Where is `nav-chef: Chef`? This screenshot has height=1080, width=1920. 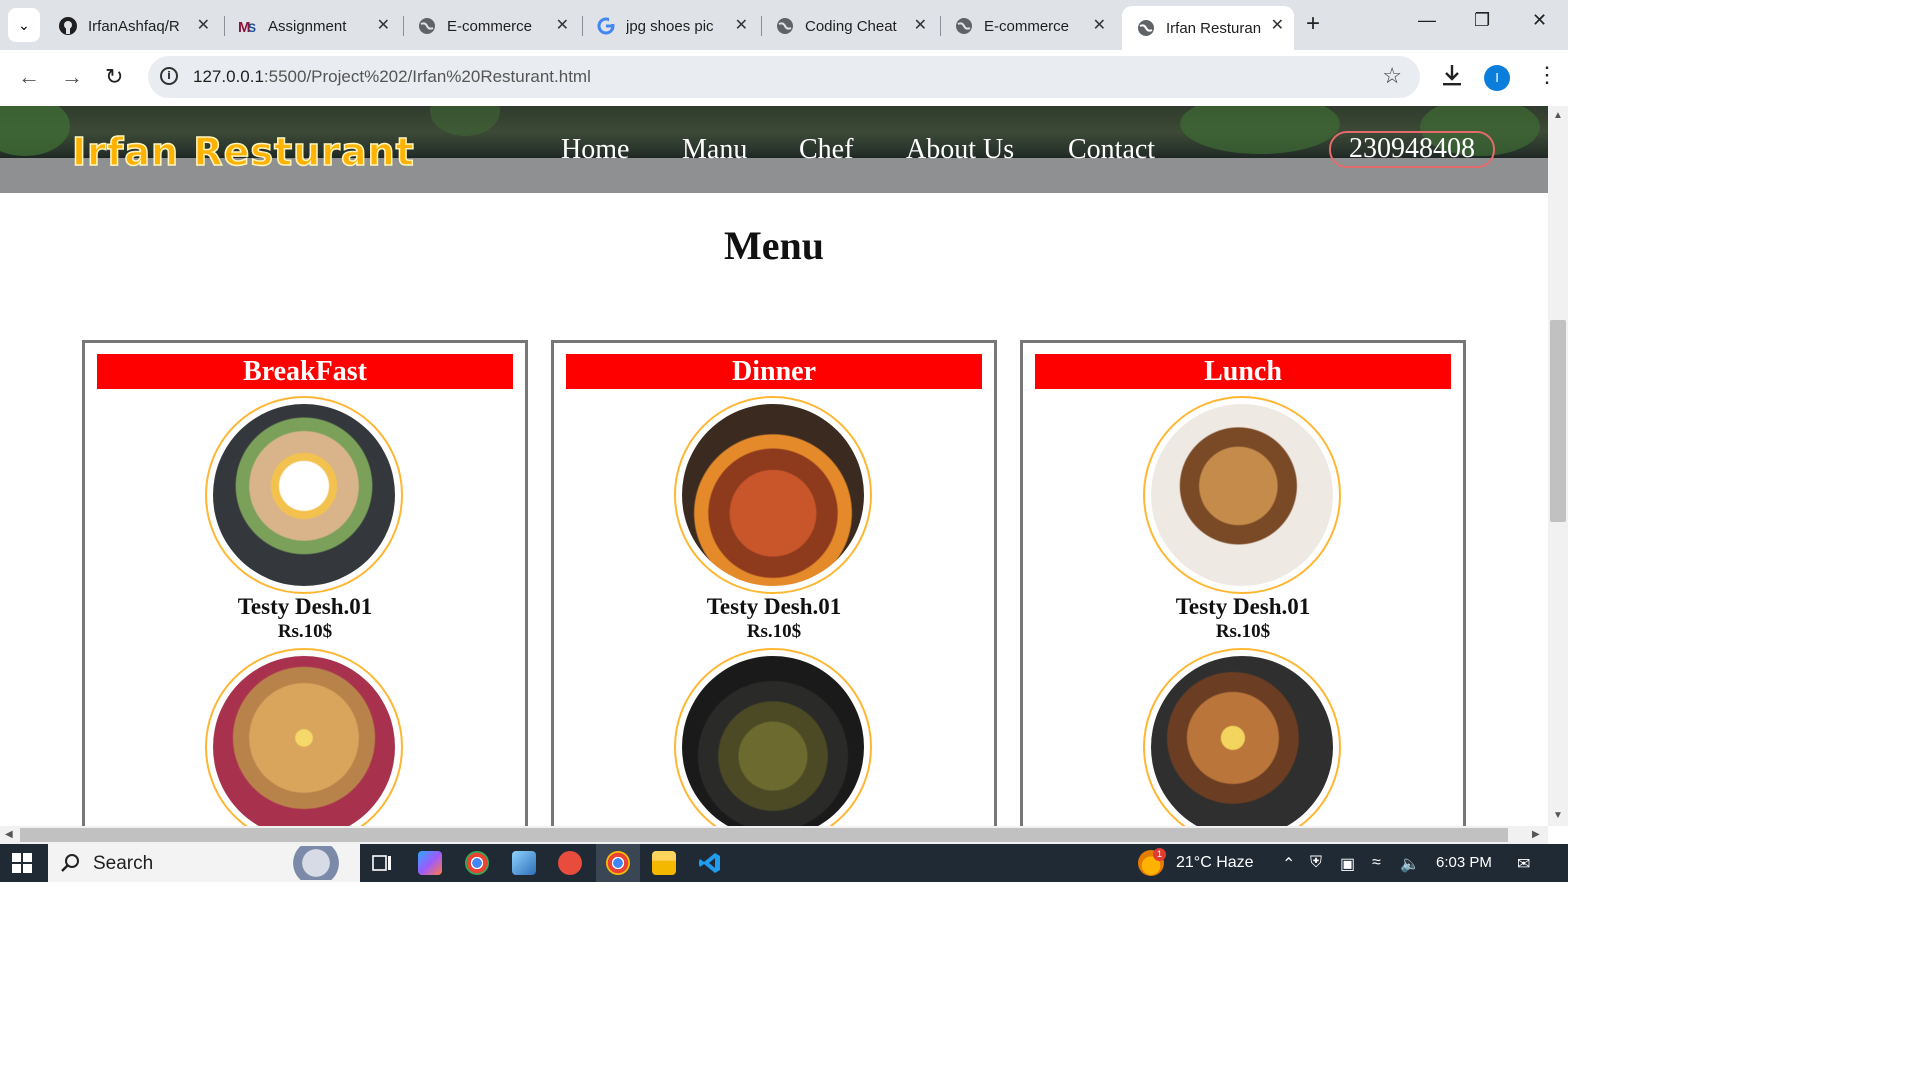 nav-chef: Chef is located at coordinates (826, 150).